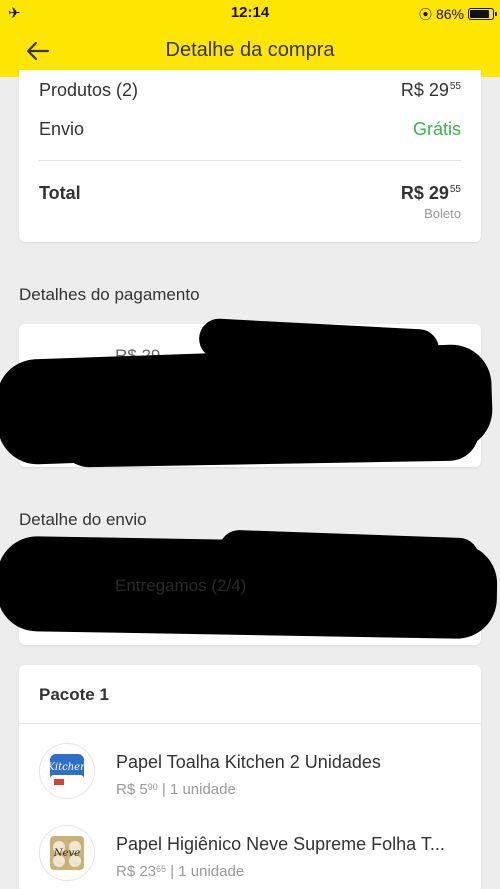 The width and height of the screenshot is (500, 889). What do you see at coordinates (250, 90) in the screenshot?
I see `products-row: Produtos (2) R$ 2955` at bounding box center [250, 90].